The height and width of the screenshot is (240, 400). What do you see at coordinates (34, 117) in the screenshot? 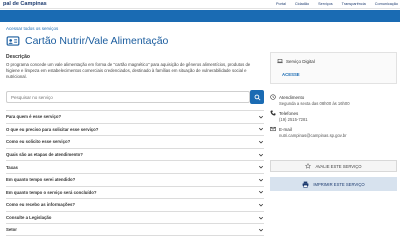
I see `accordion-label: Para quem é esse serviço?` at bounding box center [34, 117].